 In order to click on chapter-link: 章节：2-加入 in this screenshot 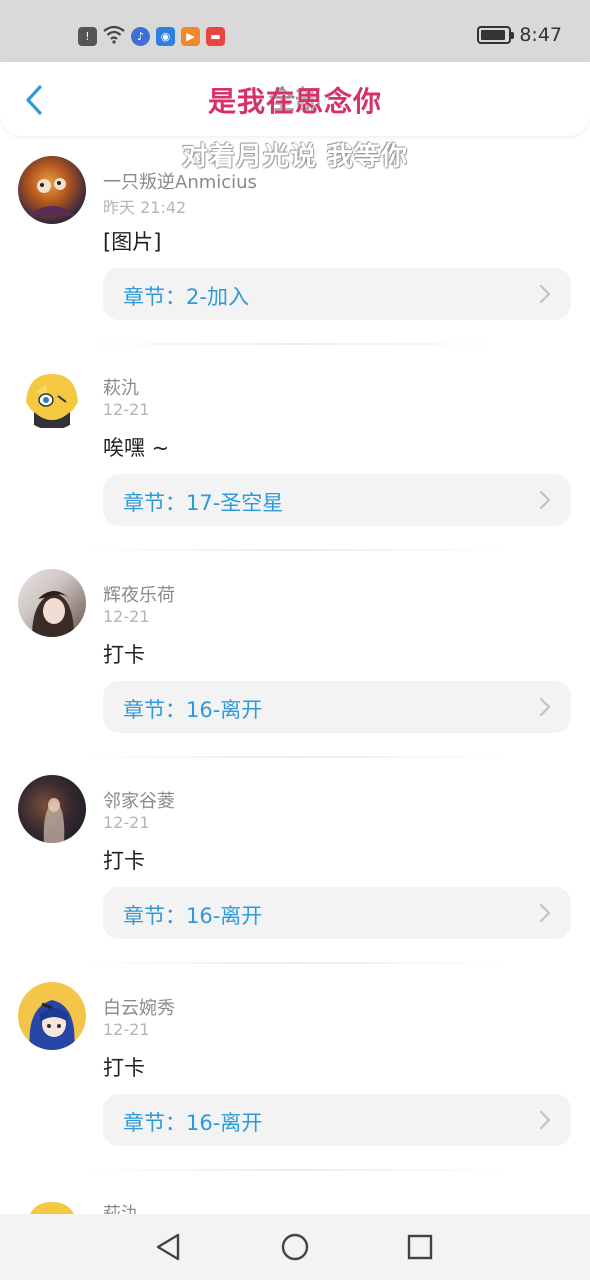, I will do `click(337, 294)`.